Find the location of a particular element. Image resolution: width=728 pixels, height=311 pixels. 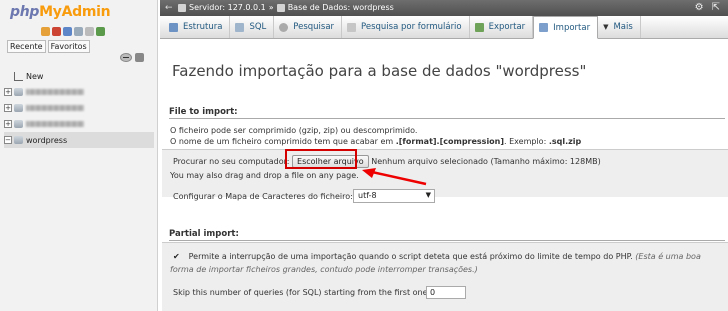

tab-importar: Importar is located at coordinates (566, 27).